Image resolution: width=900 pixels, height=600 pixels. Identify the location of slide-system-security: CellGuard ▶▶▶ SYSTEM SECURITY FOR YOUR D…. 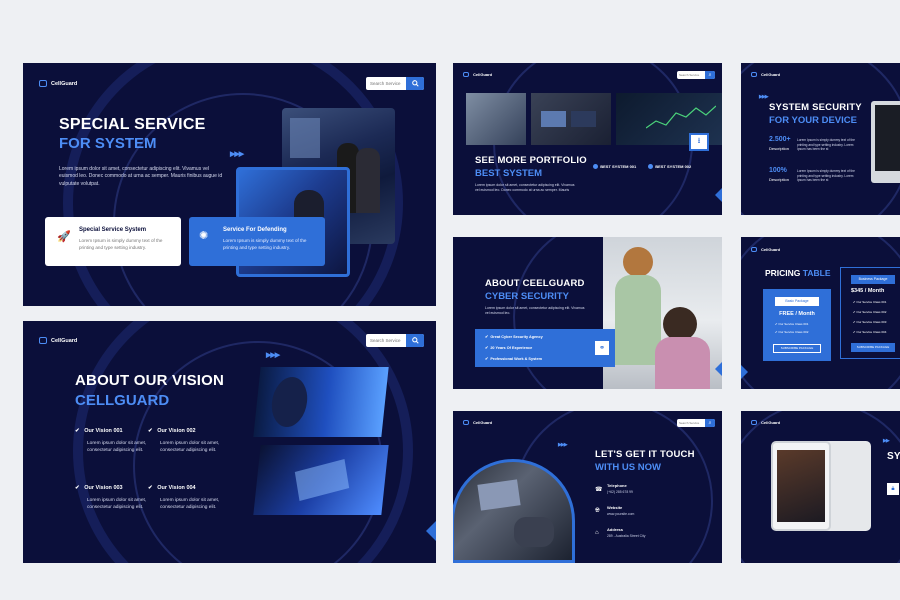
(820, 139).